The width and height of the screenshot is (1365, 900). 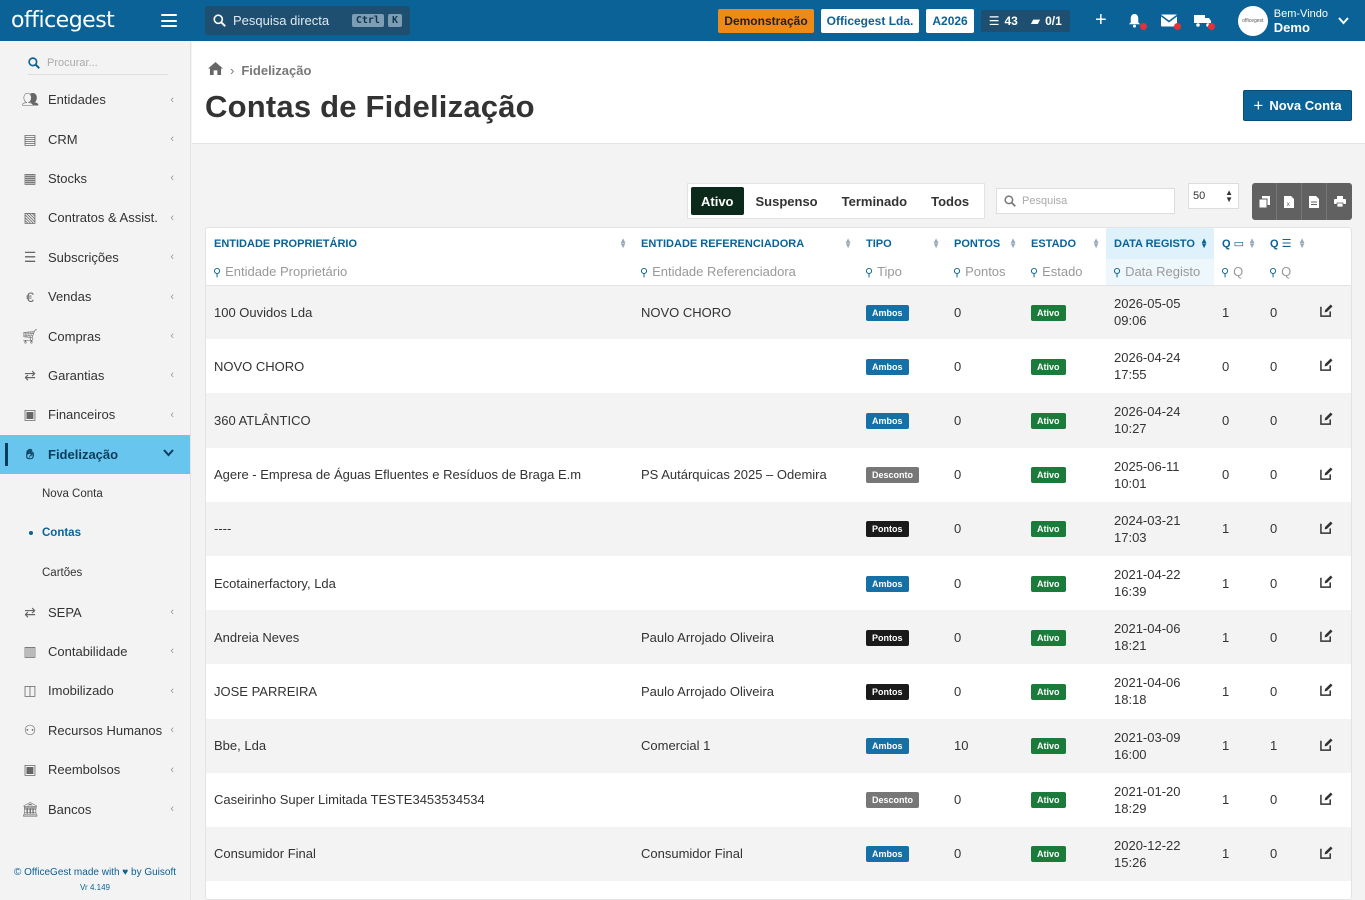 What do you see at coordinates (950, 20) in the screenshot?
I see `year-badge: A2026` at bounding box center [950, 20].